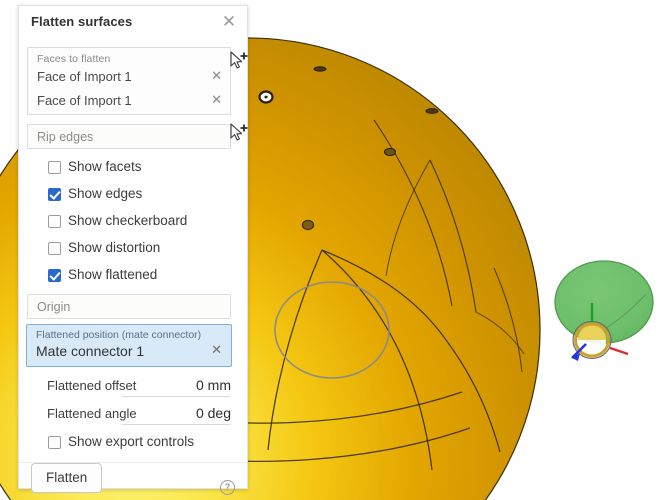 The height and width of the screenshot is (500, 663). I want to click on checkbox-row-show-checkerboard: Show checkerboard, so click(134, 223).